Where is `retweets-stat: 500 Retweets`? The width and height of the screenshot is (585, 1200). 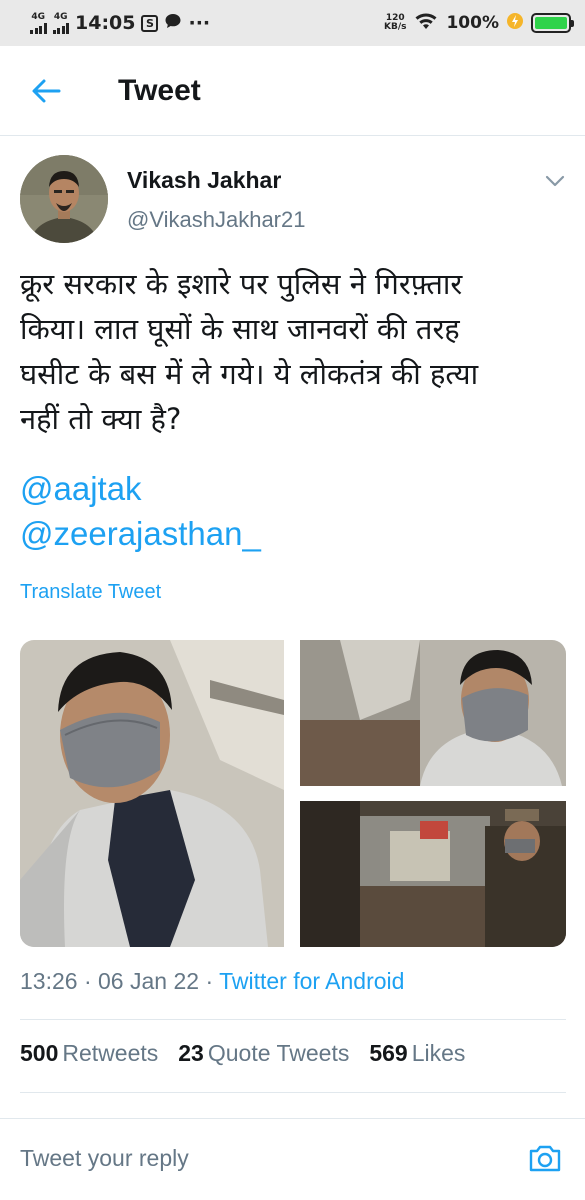 retweets-stat: 500 Retweets is located at coordinates (89, 1053).